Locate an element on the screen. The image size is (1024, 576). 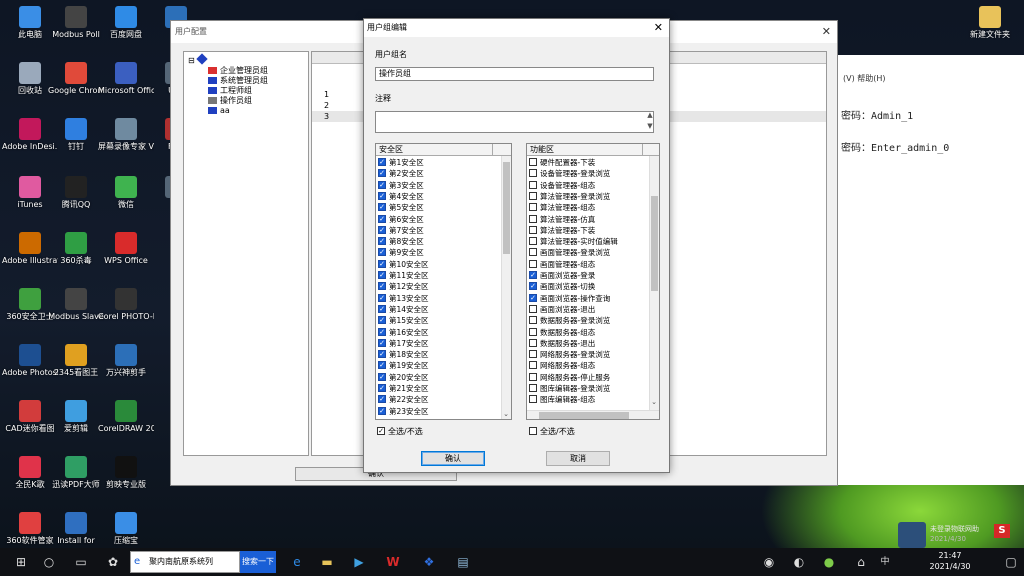
list-item: 数据服务器-登录浏览 is located at coordinates (569, 320).